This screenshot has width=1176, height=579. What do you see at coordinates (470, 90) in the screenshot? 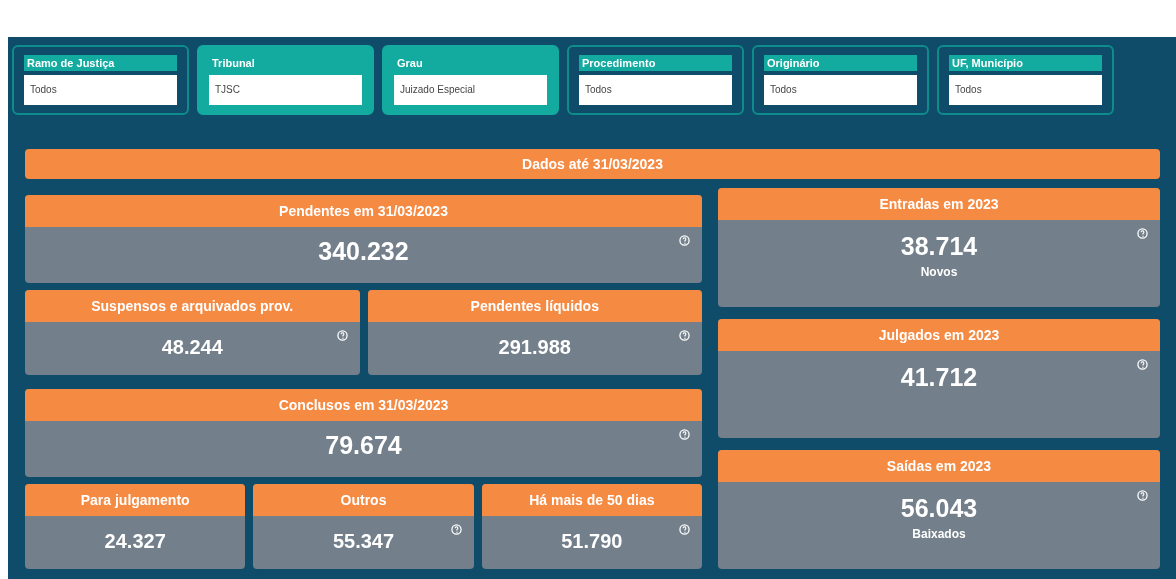
I see `filter-dropdown: Juizado Especial` at bounding box center [470, 90].